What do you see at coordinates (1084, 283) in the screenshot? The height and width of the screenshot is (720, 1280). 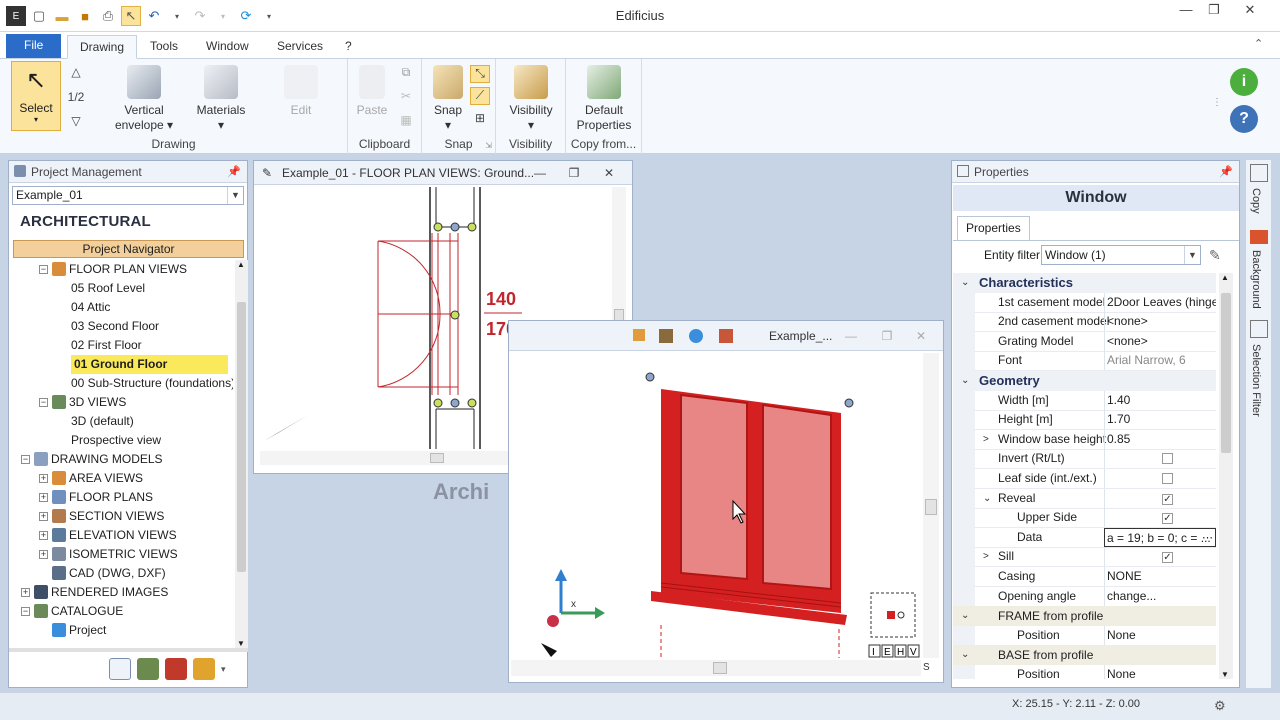 I see `property-category: ⌄ Characteristics` at bounding box center [1084, 283].